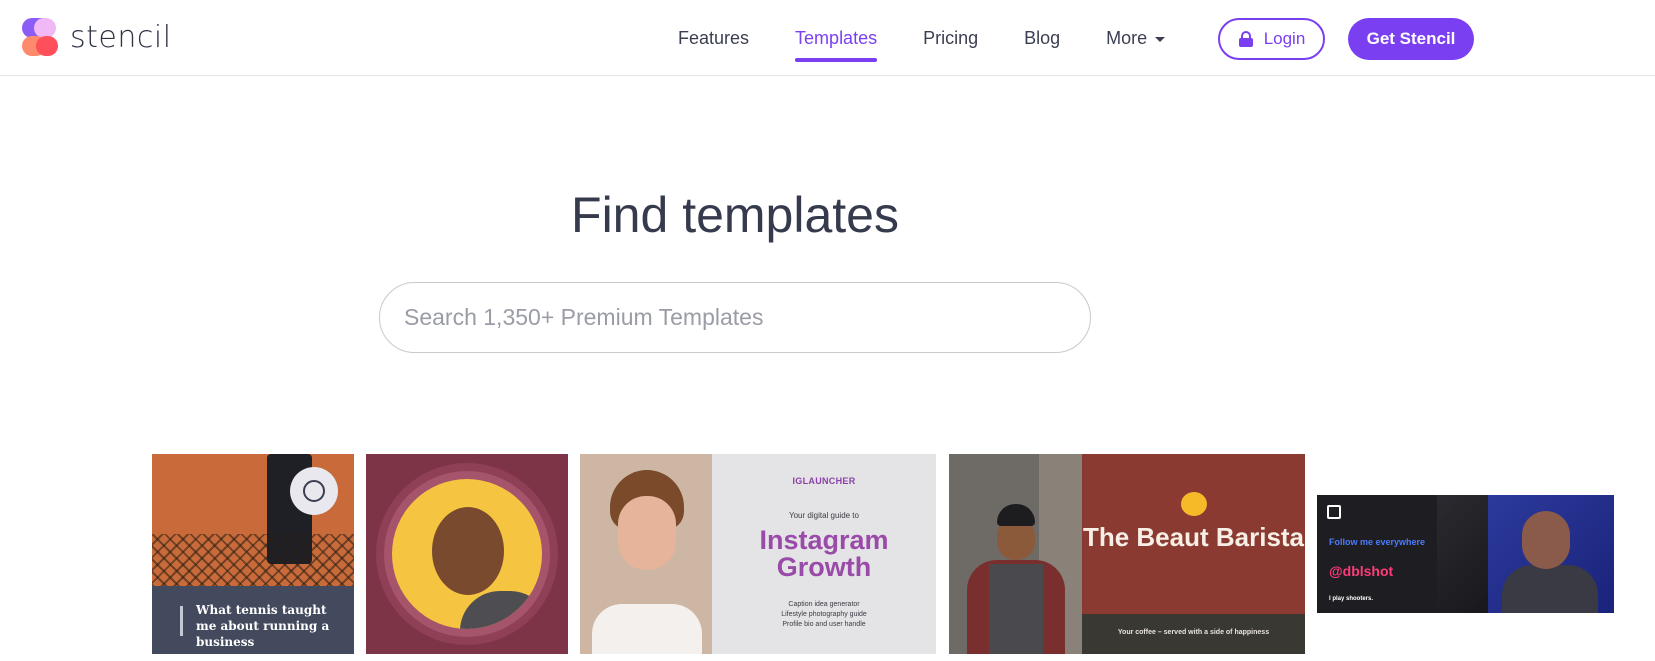 The height and width of the screenshot is (661, 1655). What do you see at coordinates (1246, 39) in the screenshot?
I see `lock-icon` at bounding box center [1246, 39].